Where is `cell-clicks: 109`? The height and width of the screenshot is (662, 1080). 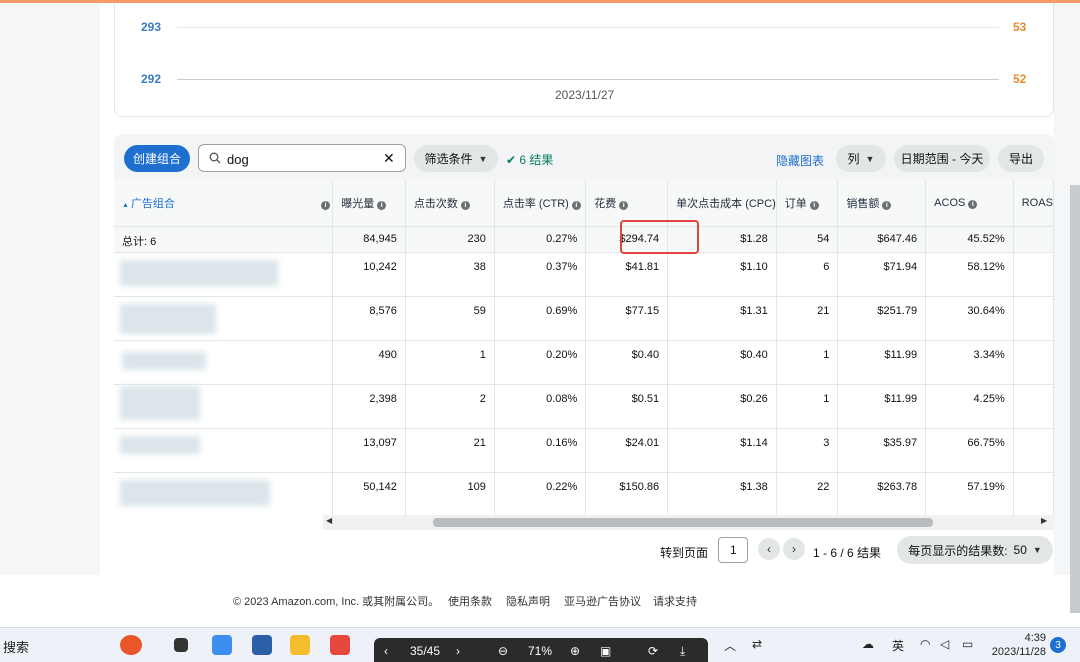 cell-clicks: 109 is located at coordinates (450, 493).